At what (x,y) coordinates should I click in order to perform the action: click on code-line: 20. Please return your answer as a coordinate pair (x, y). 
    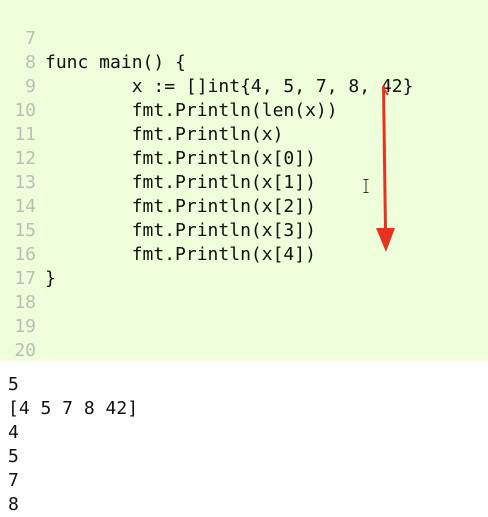
    Looking at the image, I should click on (244, 338).